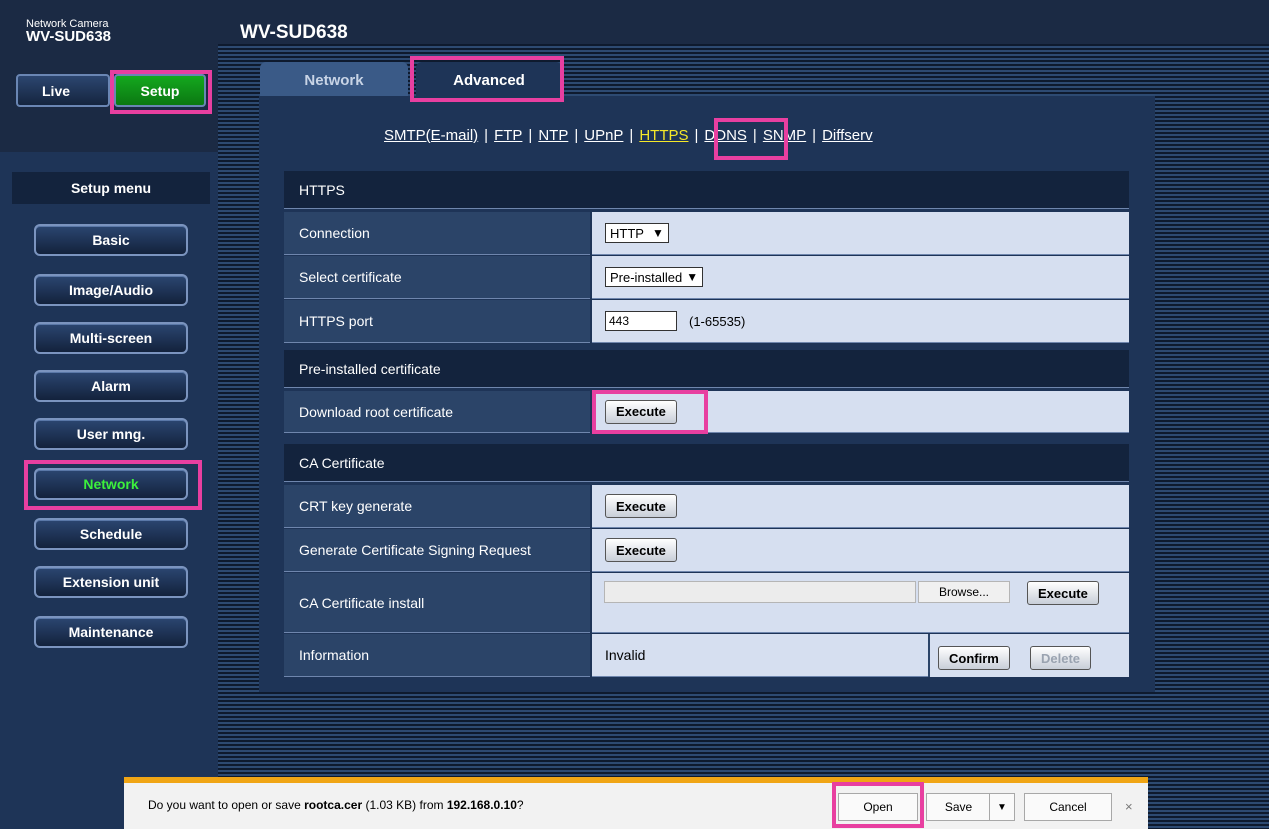 The height and width of the screenshot is (829, 1269). Describe the element at coordinates (878, 807) in the screenshot. I see `open-button: Open` at that location.